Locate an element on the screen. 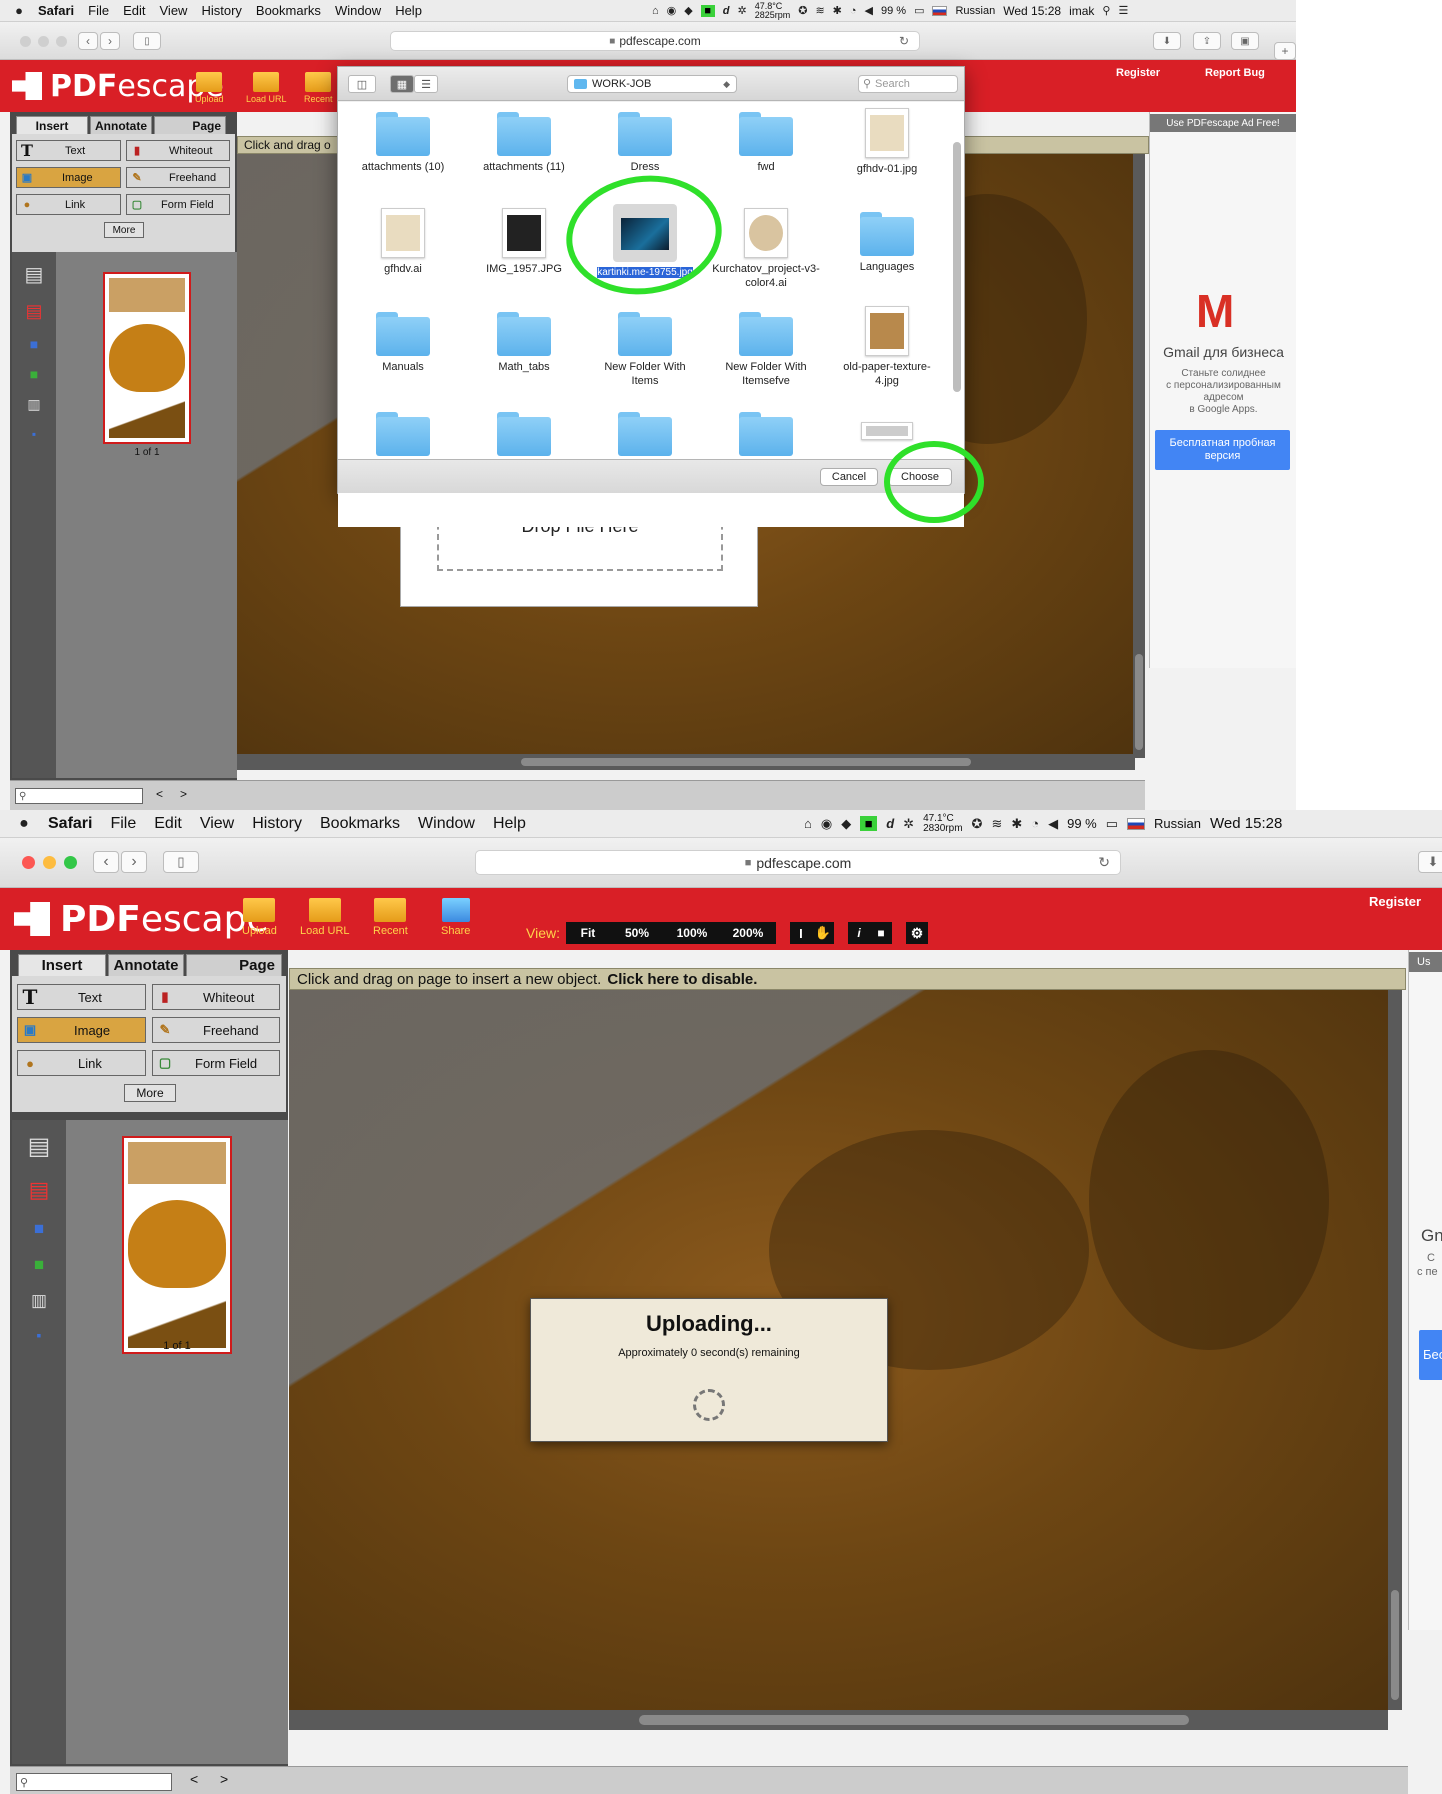 This screenshot has width=1442, height=1794. address-bar: ■ pdfescape.com ↻ is located at coordinates (655, 41).